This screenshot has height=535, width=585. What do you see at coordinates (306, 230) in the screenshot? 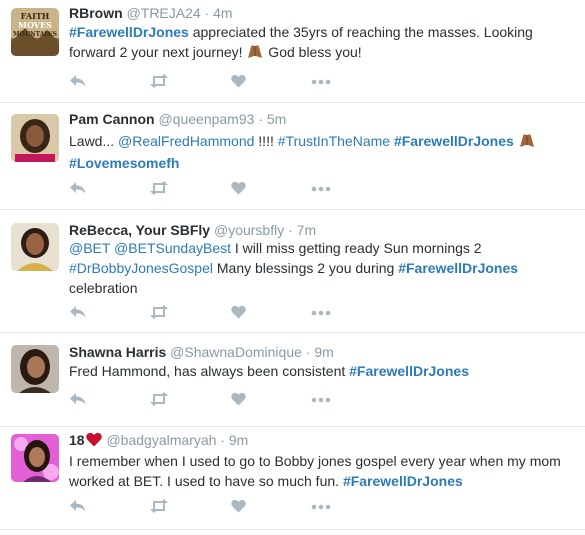
I see `timestamp: 7m` at bounding box center [306, 230].